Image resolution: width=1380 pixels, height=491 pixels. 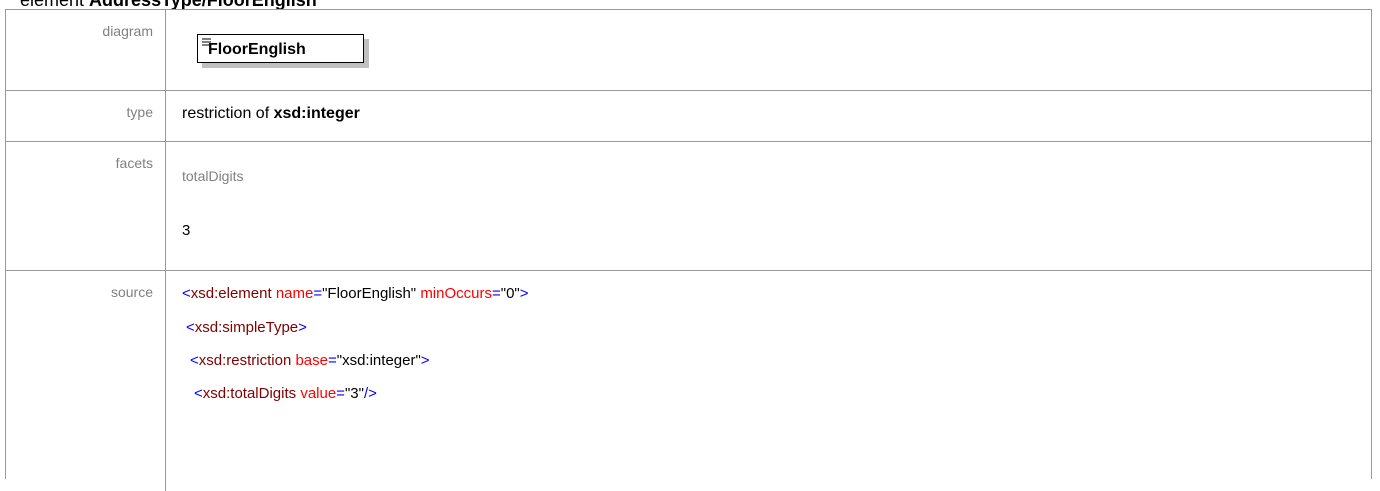 What do you see at coordinates (294, 293) in the screenshot?
I see `attribute-name: name` at bounding box center [294, 293].